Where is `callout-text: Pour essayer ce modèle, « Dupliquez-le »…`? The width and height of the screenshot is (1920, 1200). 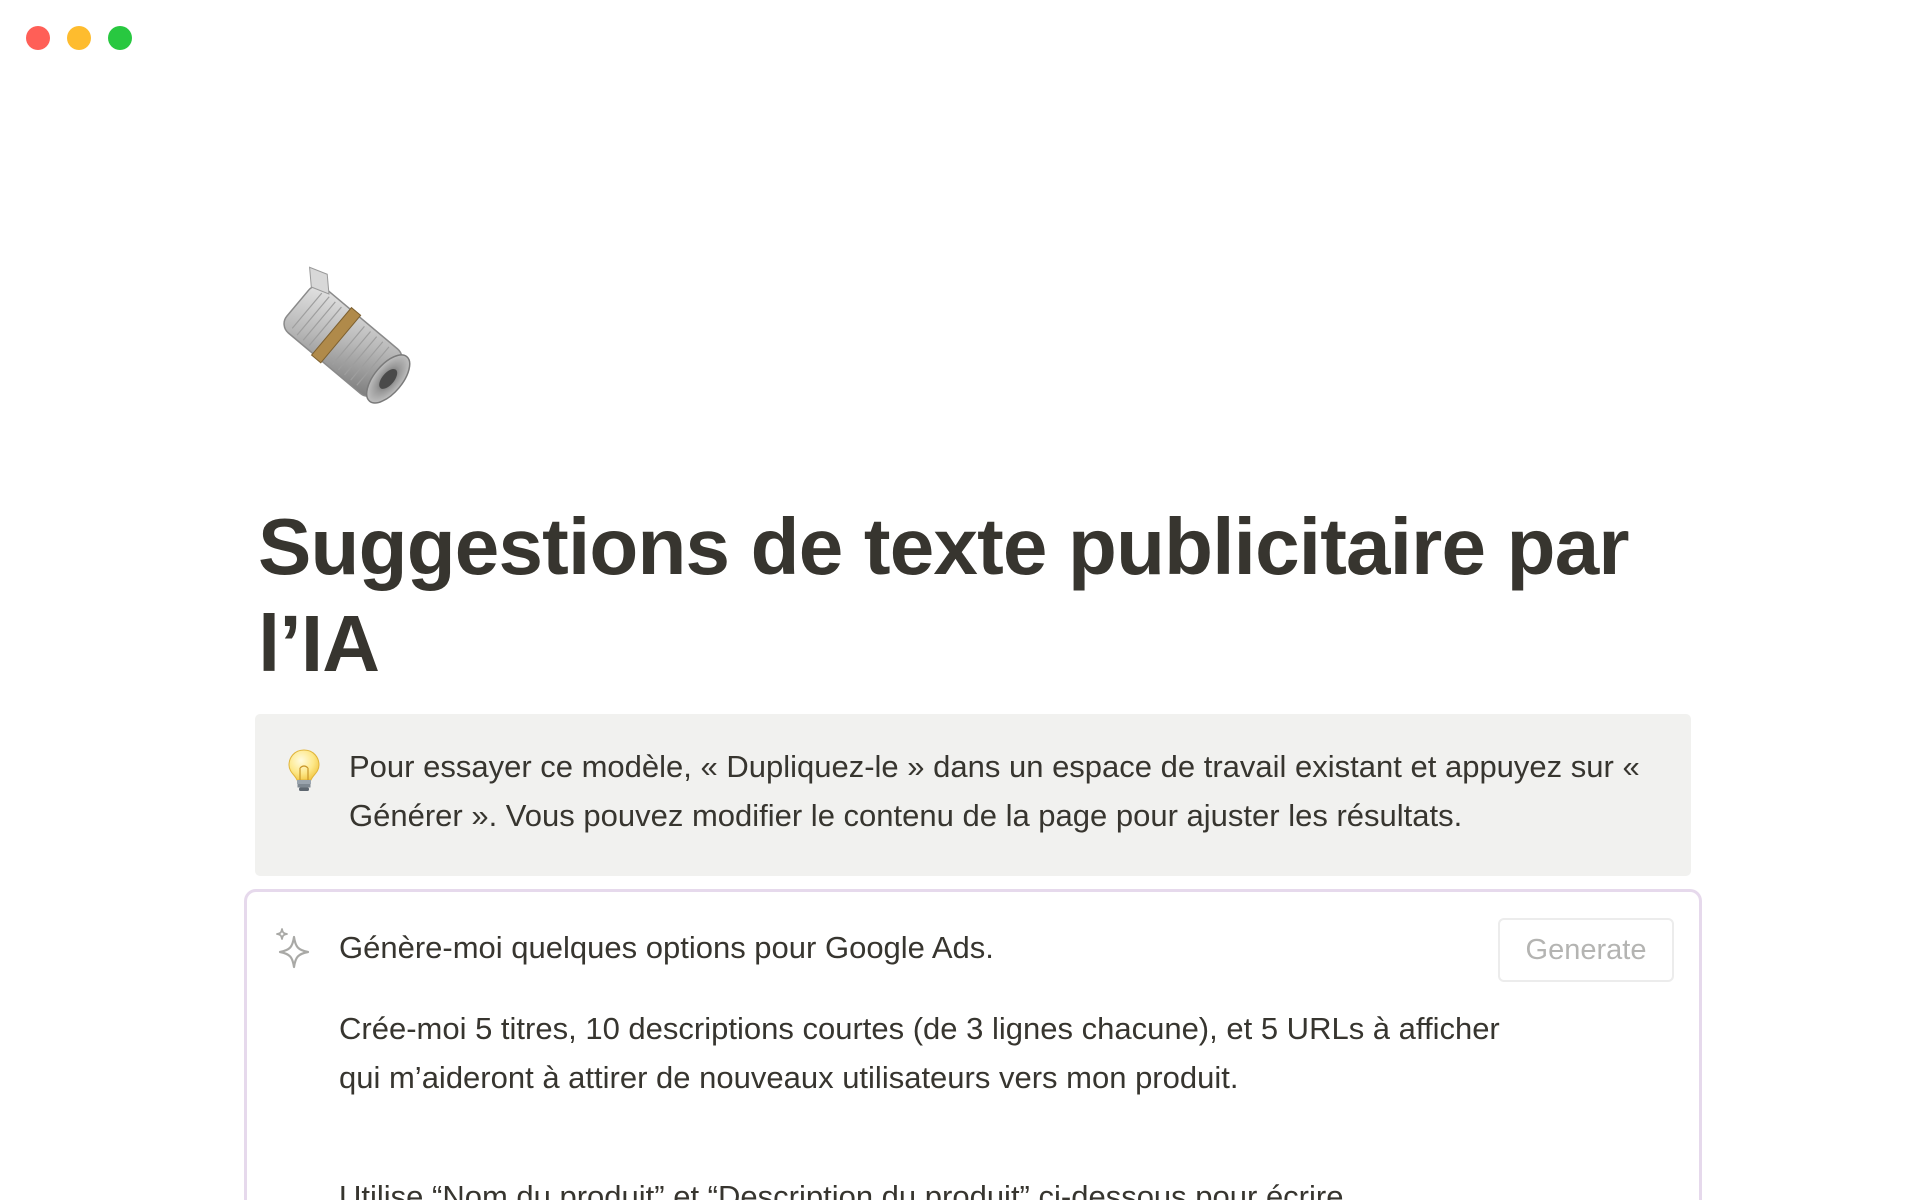 callout-text: Pour essayer ce modèle, « Dupliquez-le »… is located at coordinates (1009, 791).